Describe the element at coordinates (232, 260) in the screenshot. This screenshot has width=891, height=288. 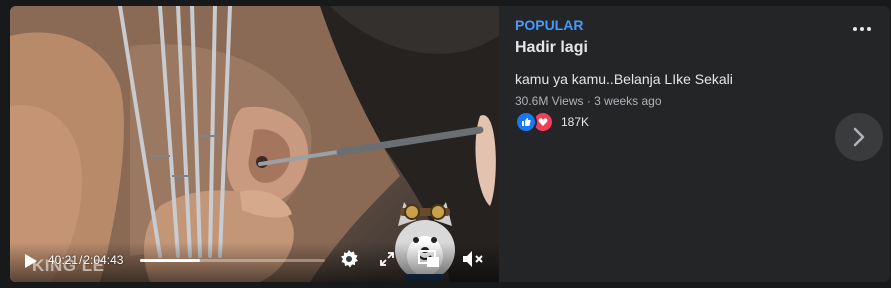
I see `progress-bar` at that location.